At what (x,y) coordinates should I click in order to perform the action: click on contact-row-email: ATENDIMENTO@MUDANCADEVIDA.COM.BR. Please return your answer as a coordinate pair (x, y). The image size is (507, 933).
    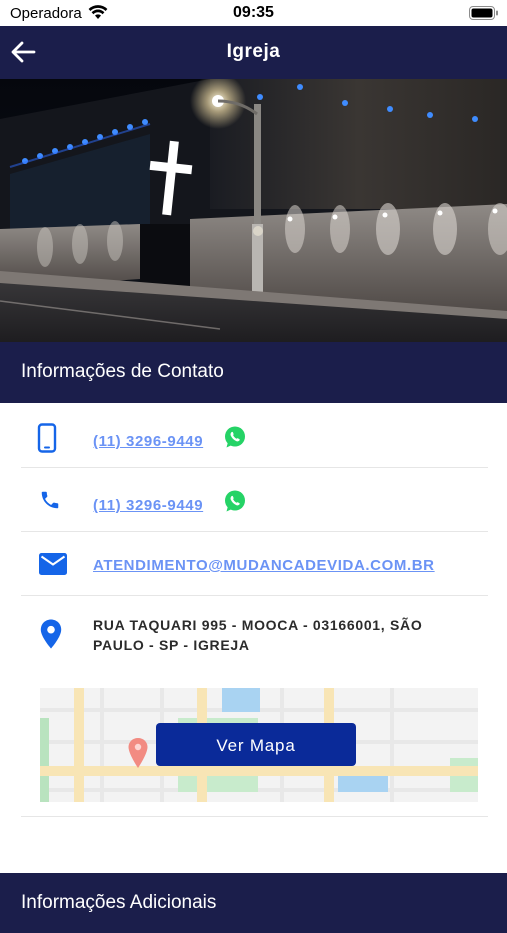
    Looking at the image, I should click on (254, 563).